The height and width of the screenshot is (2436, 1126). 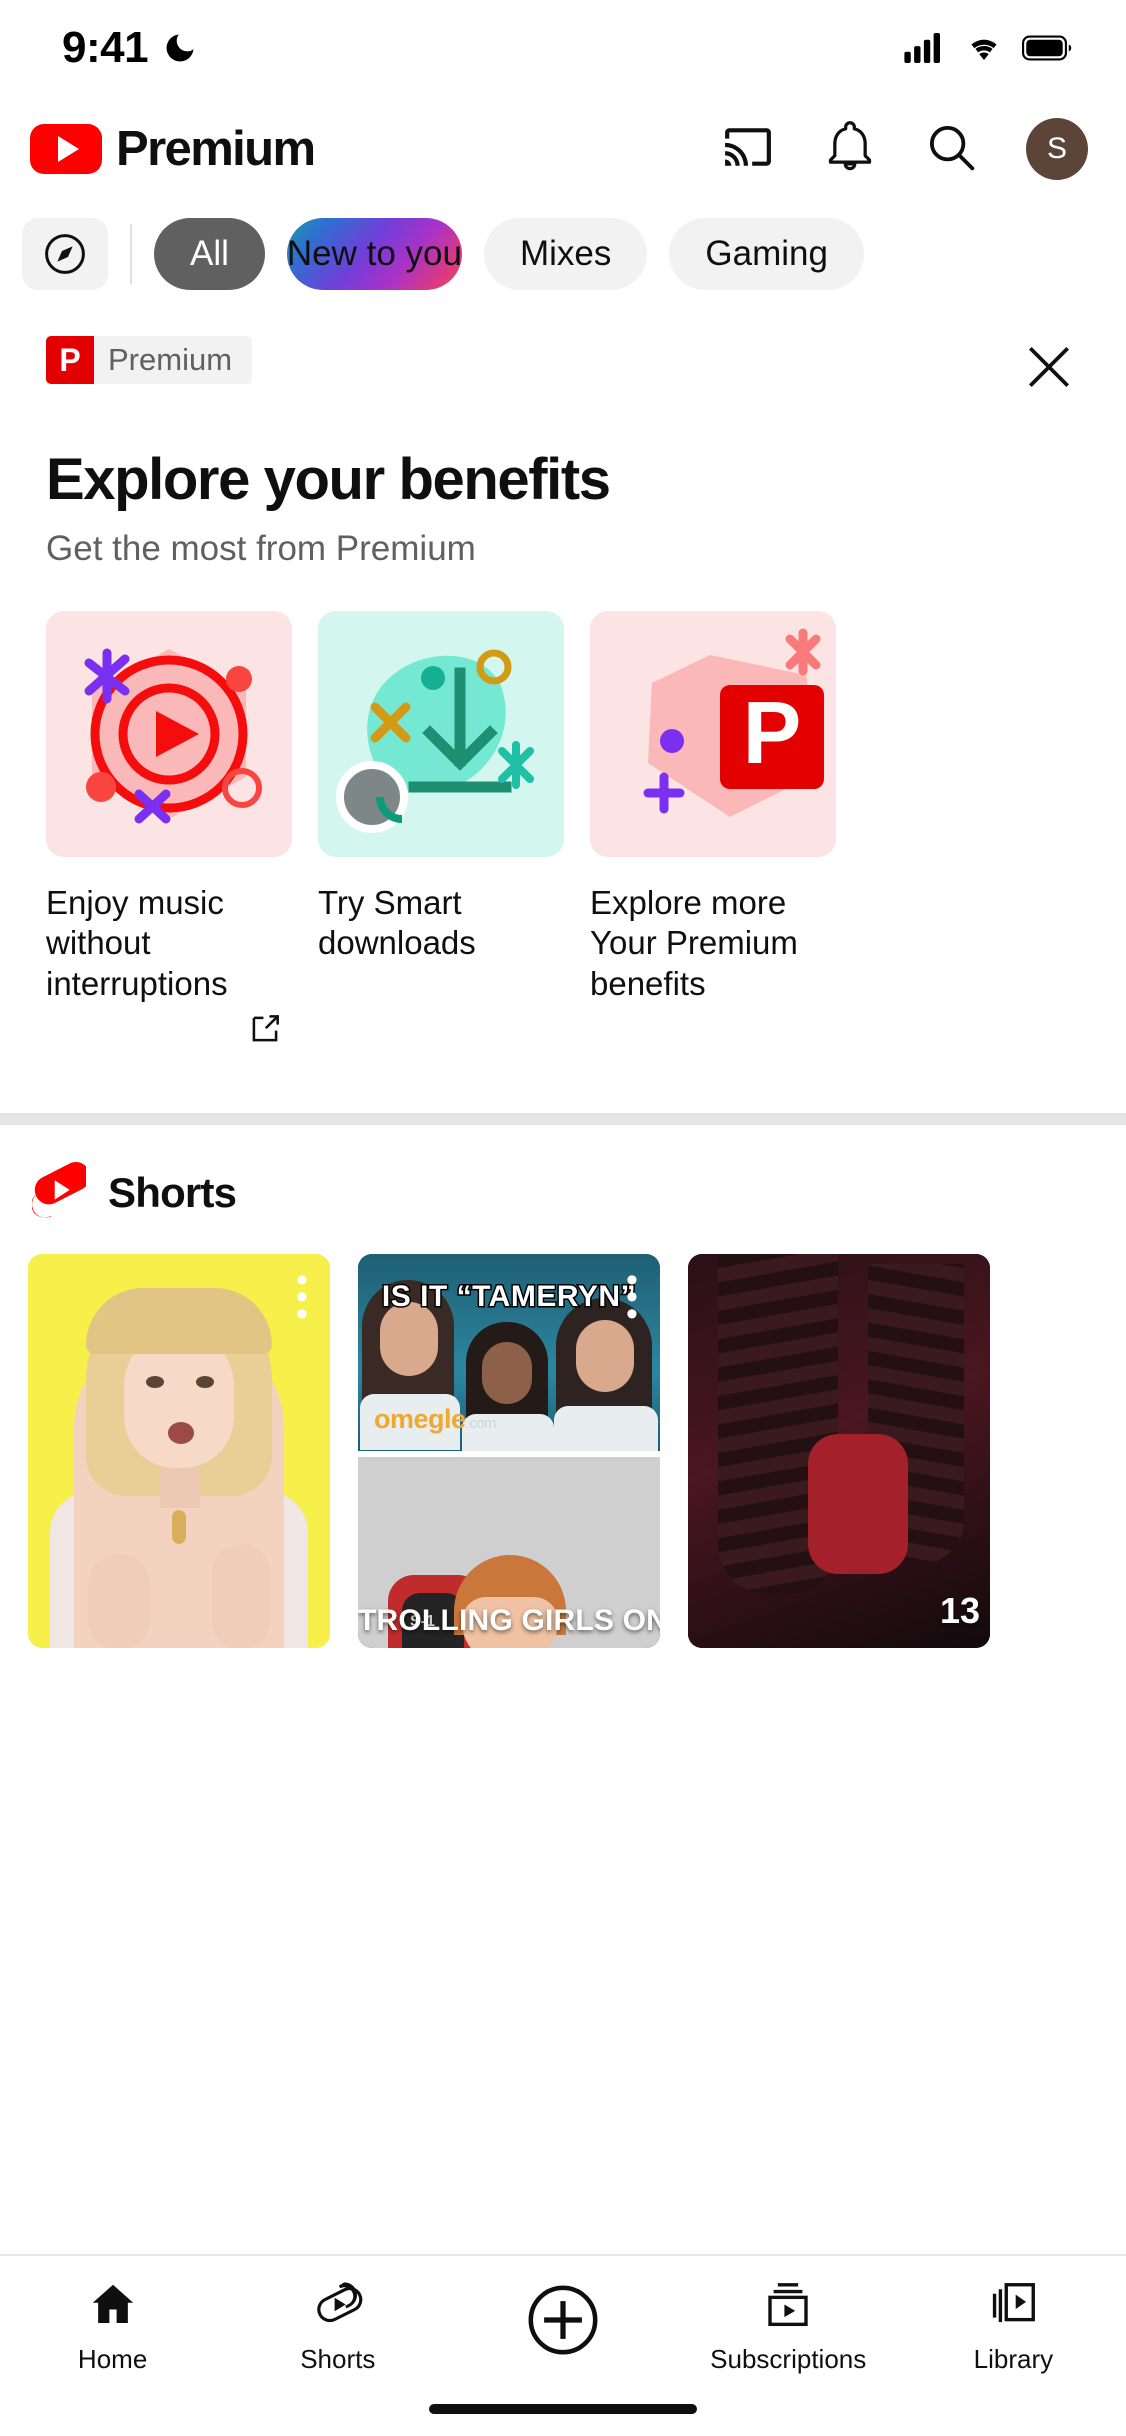 I want to click on chip-all: All, so click(x=209, y=254).